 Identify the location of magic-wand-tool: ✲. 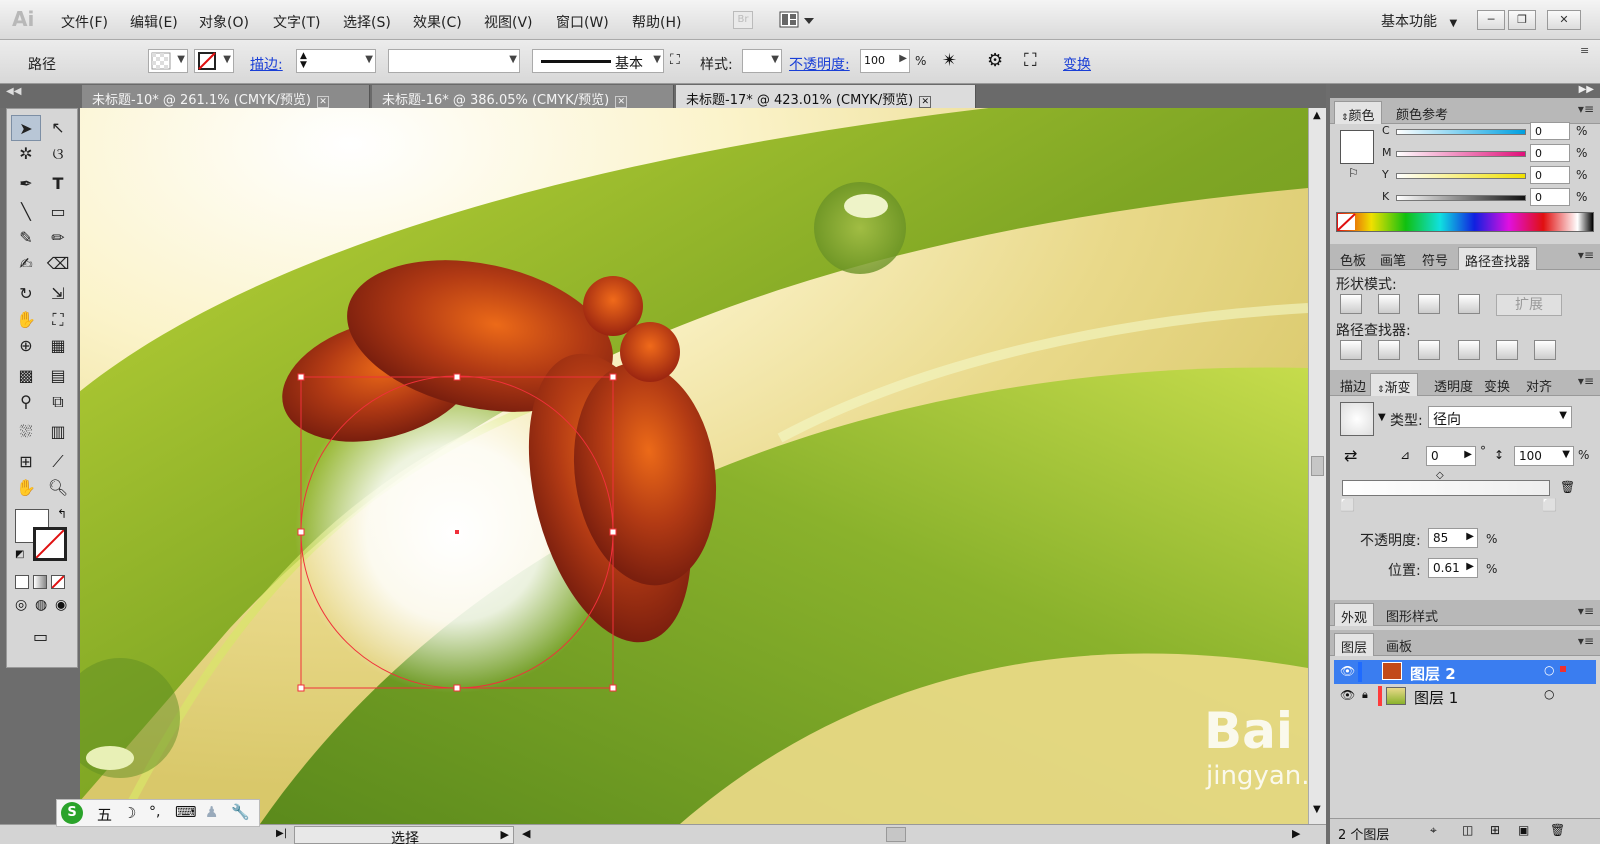
(26, 154).